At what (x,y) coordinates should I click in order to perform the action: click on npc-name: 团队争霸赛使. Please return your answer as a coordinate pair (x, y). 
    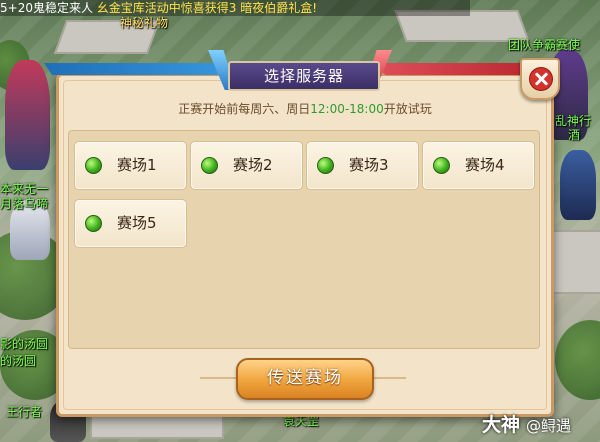
    Looking at the image, I should click on (544, 45).